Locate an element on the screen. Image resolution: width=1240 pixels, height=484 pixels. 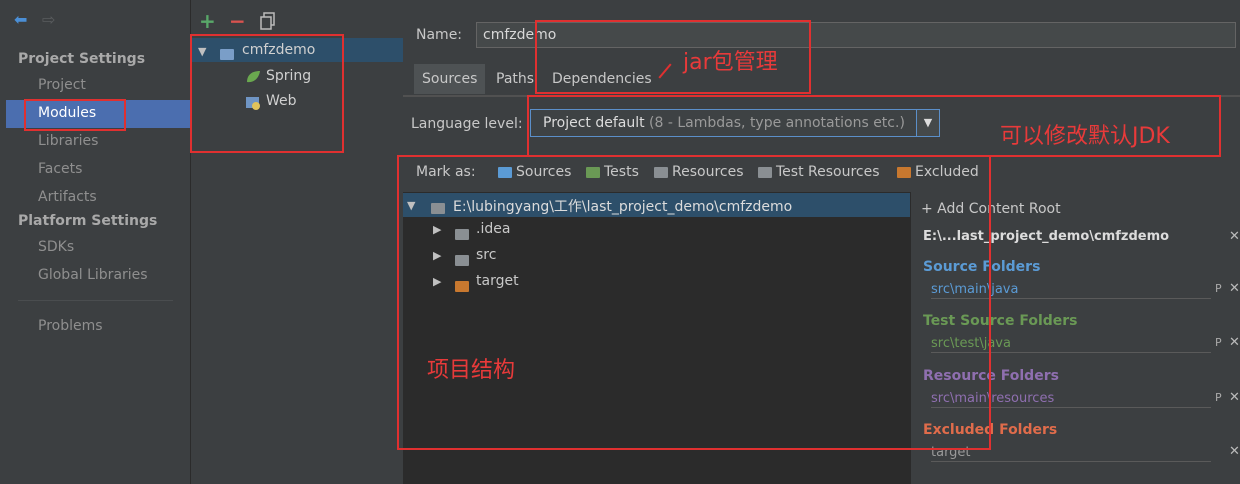
forward-arrow-icon: ⇨ is located at coordinates (48, 19).